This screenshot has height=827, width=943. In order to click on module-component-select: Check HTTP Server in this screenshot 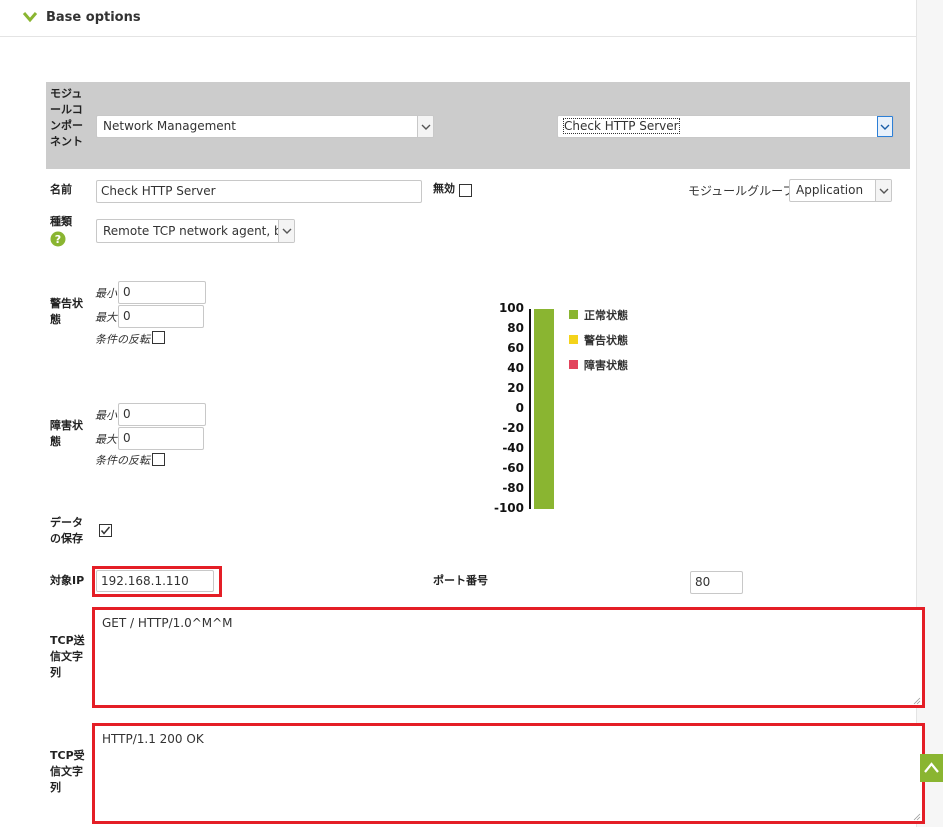, I will do `click(725, 126)`.